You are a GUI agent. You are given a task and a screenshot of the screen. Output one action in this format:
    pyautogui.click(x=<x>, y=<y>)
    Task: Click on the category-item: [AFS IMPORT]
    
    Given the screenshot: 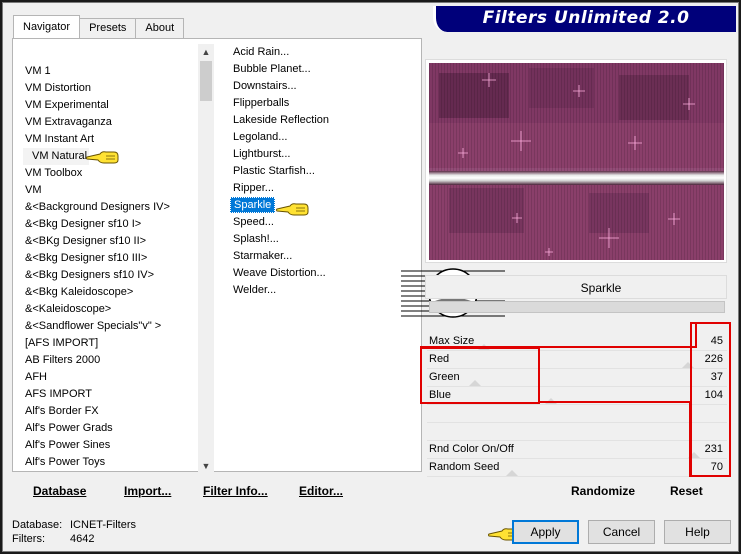 What is the action you would take?
    pyautogui.click(x=108, y=343)
    